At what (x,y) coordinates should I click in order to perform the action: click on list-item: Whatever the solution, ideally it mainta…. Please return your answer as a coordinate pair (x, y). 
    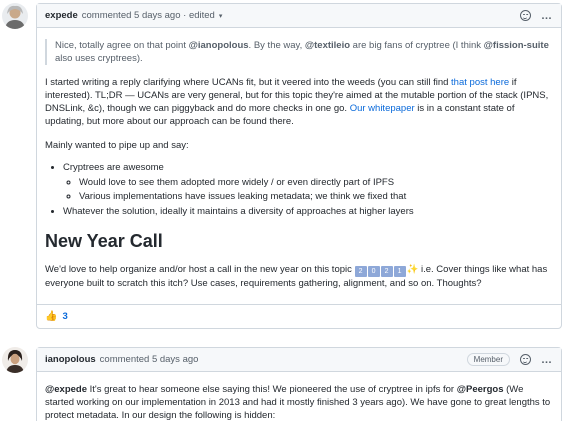
    Looking at the image, I should click on (308, 212).